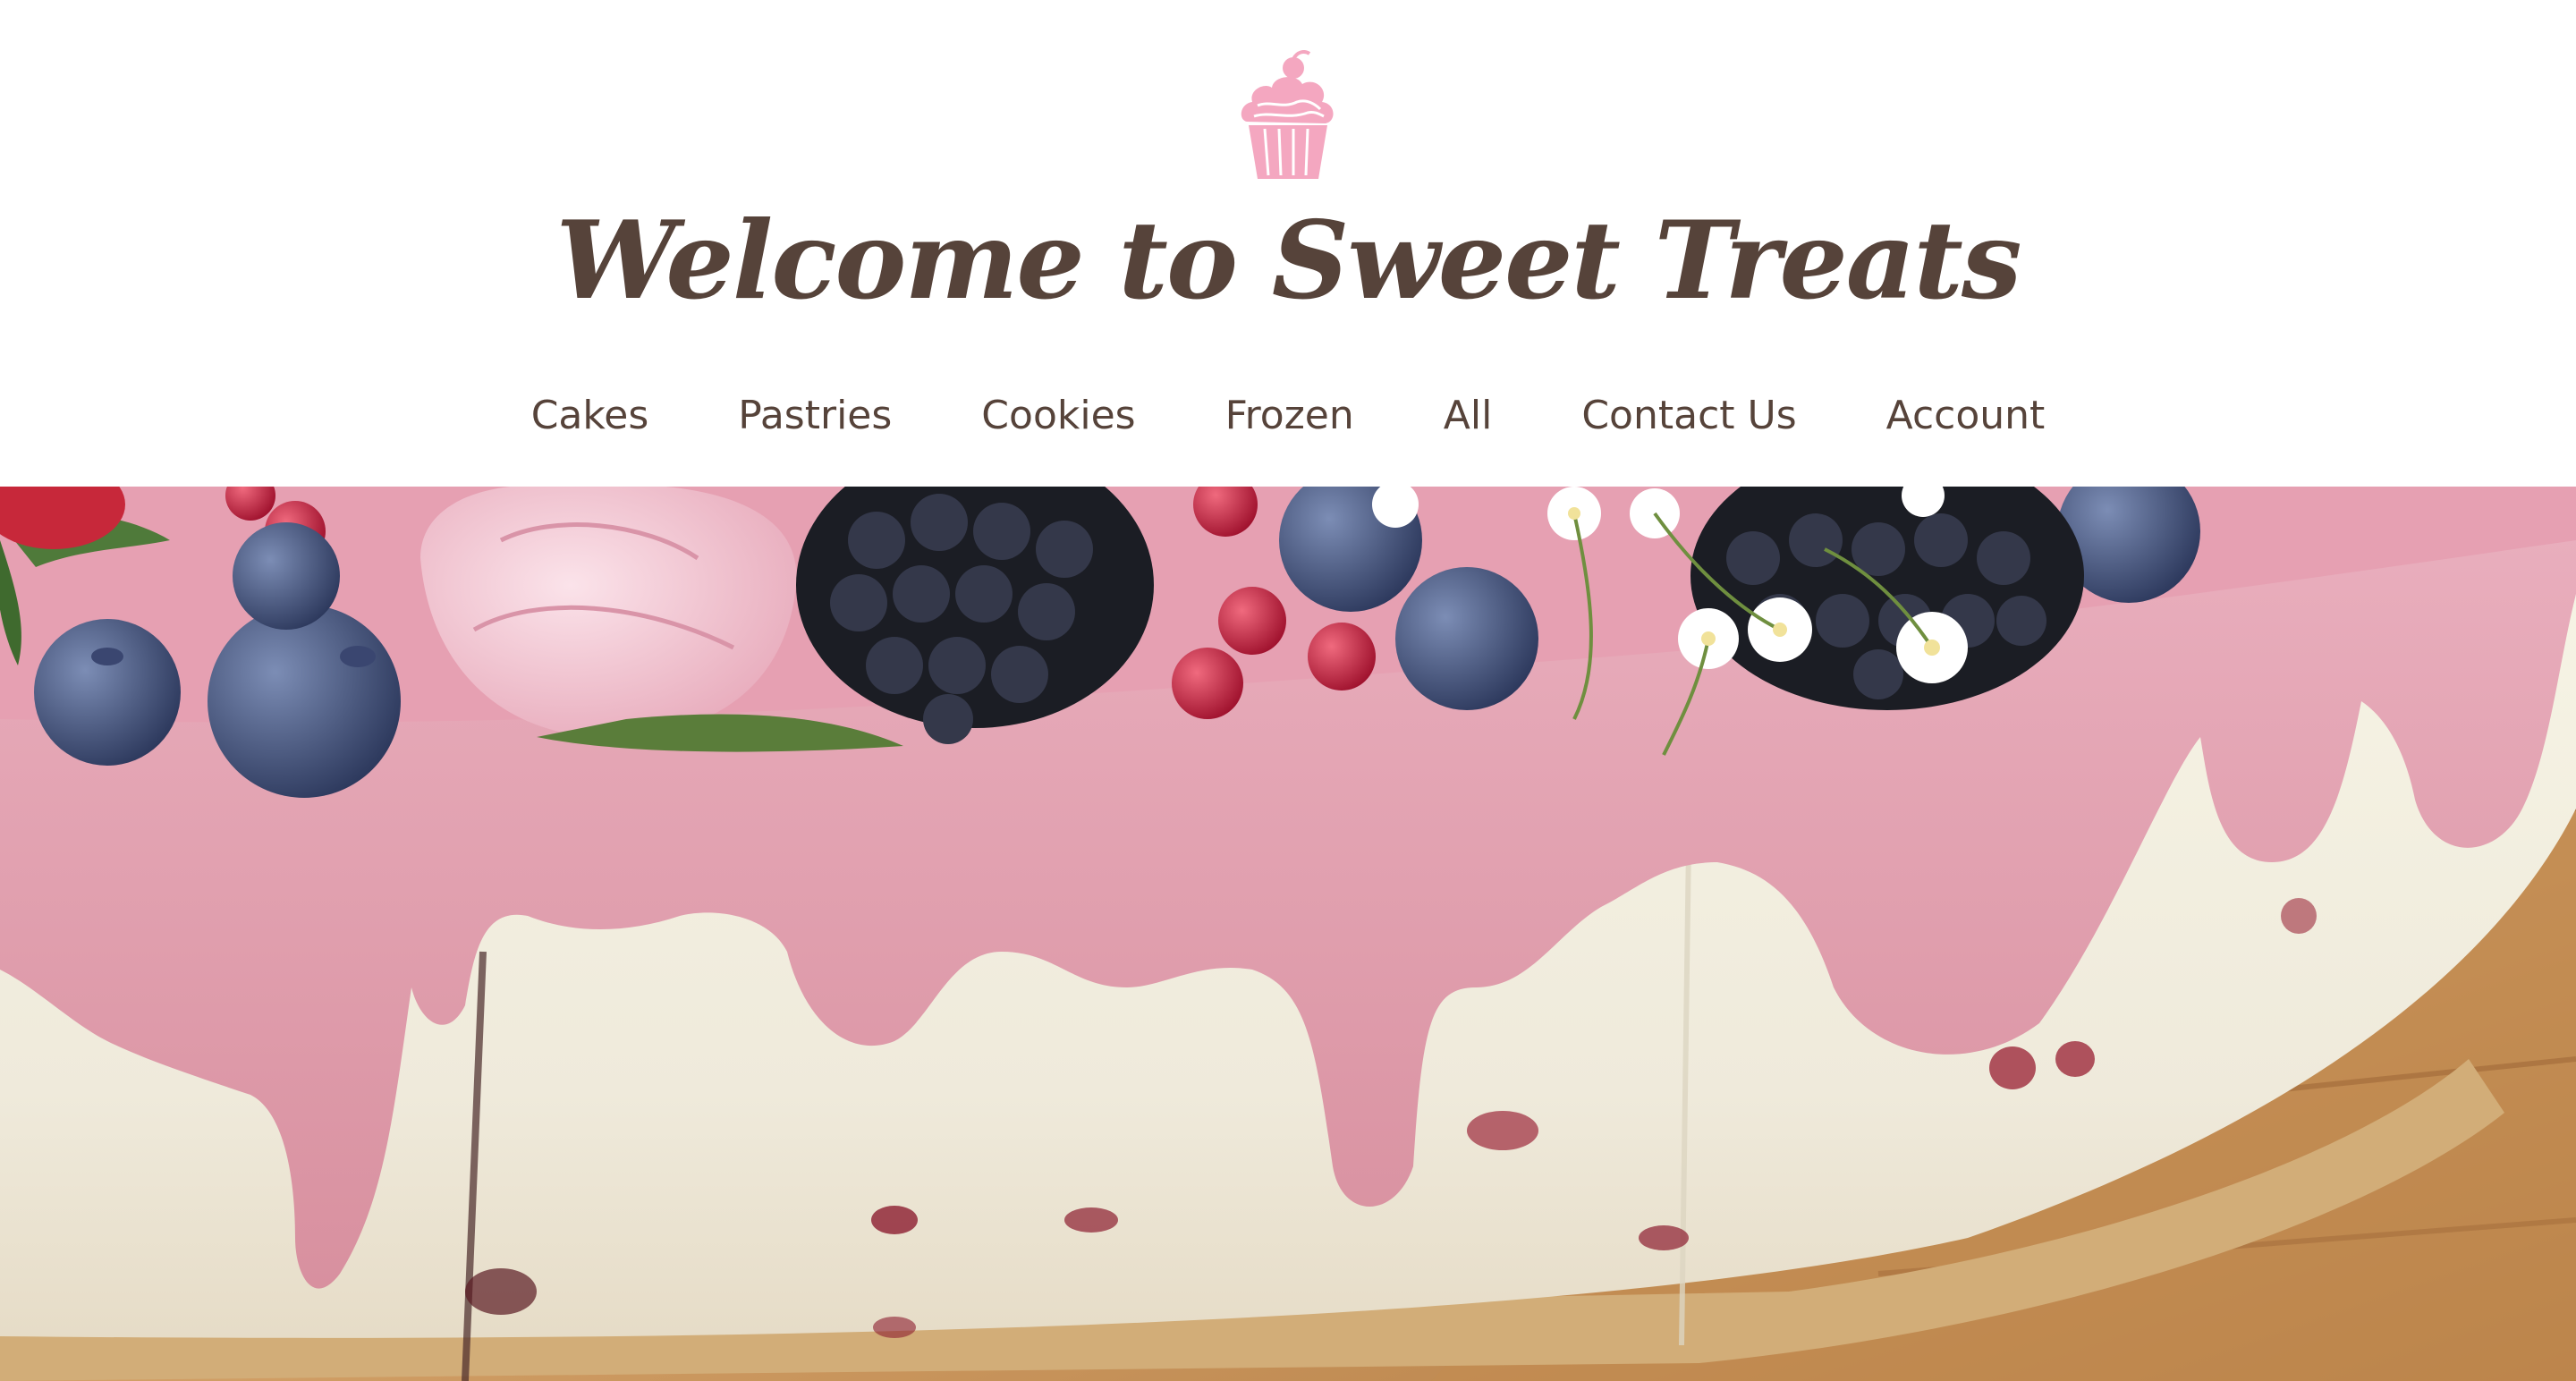 The height and width of the screenshot is (1381, 2576). Describe the element at coordinates (1288, 261) in the screenshot. I see `page-title: Welcome to Sweet Treats` at that location.